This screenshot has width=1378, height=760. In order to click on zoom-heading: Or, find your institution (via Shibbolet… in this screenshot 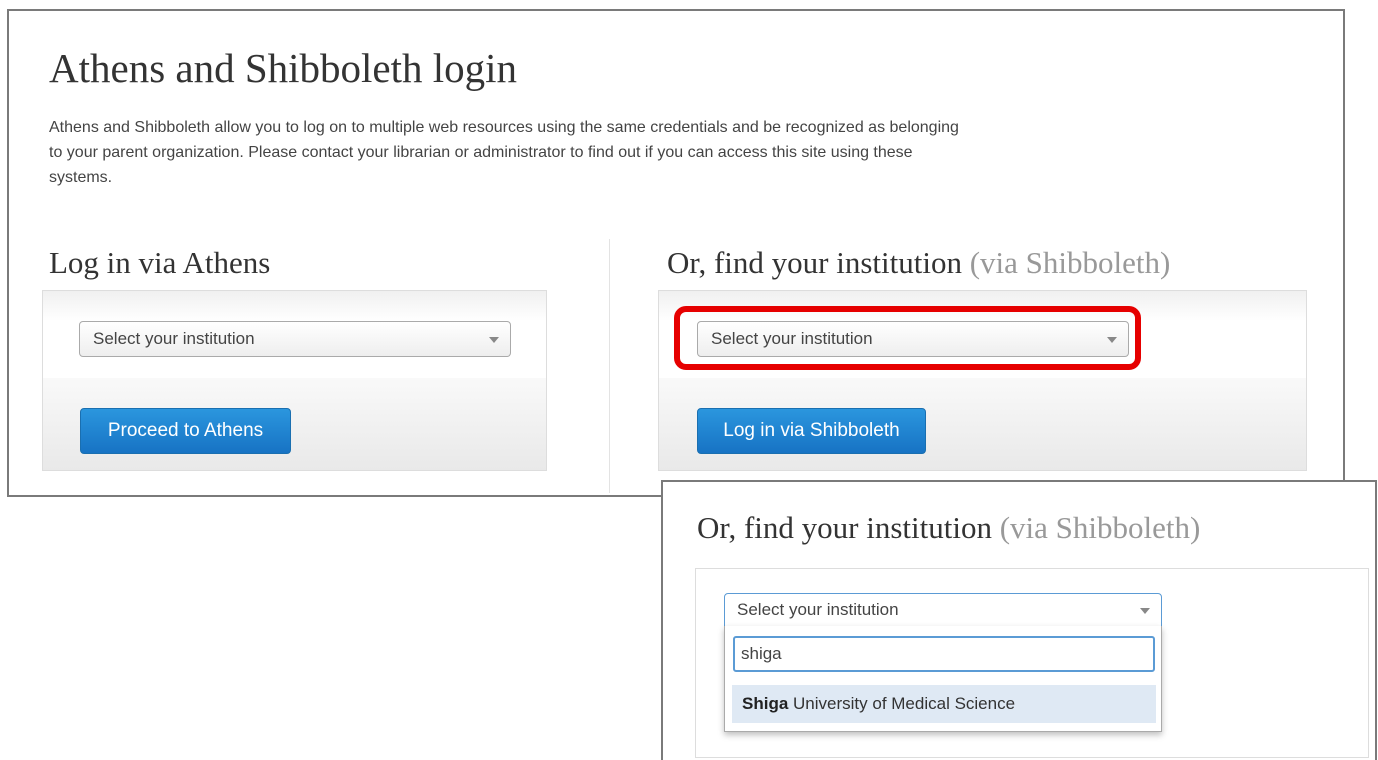, I will do `click(948, 528)`.